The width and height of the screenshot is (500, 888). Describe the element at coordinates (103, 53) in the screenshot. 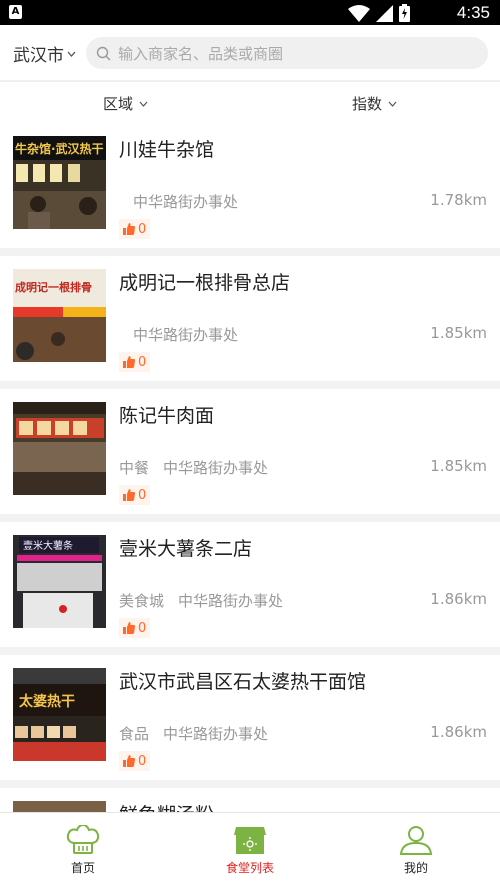

I see `search-icon` at that location.